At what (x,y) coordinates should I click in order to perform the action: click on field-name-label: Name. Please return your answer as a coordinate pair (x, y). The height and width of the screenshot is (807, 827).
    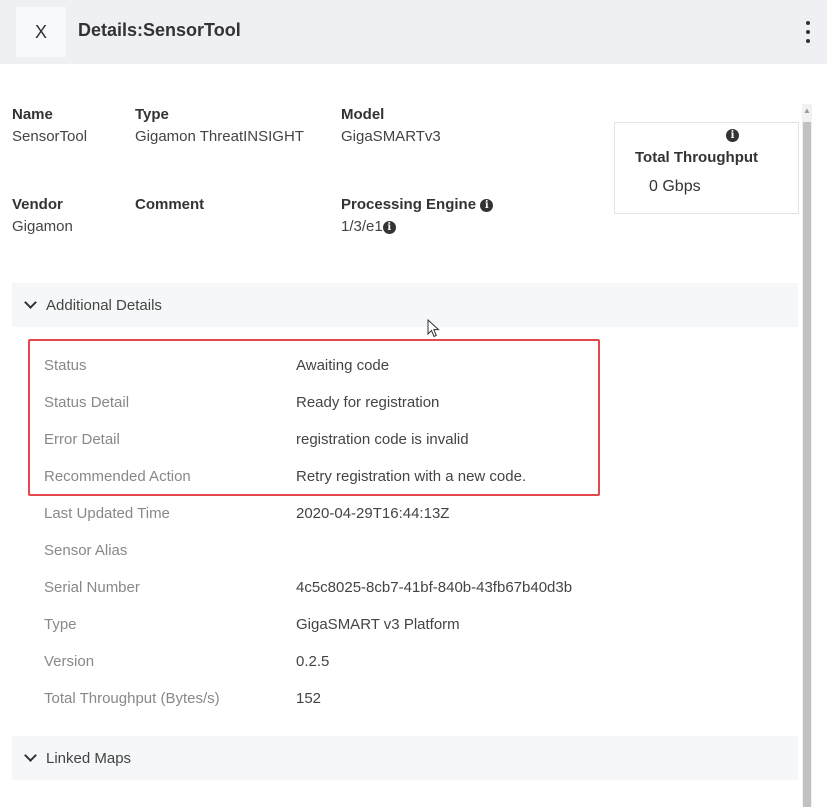
    Looking at the image, I should click on (32, 114).